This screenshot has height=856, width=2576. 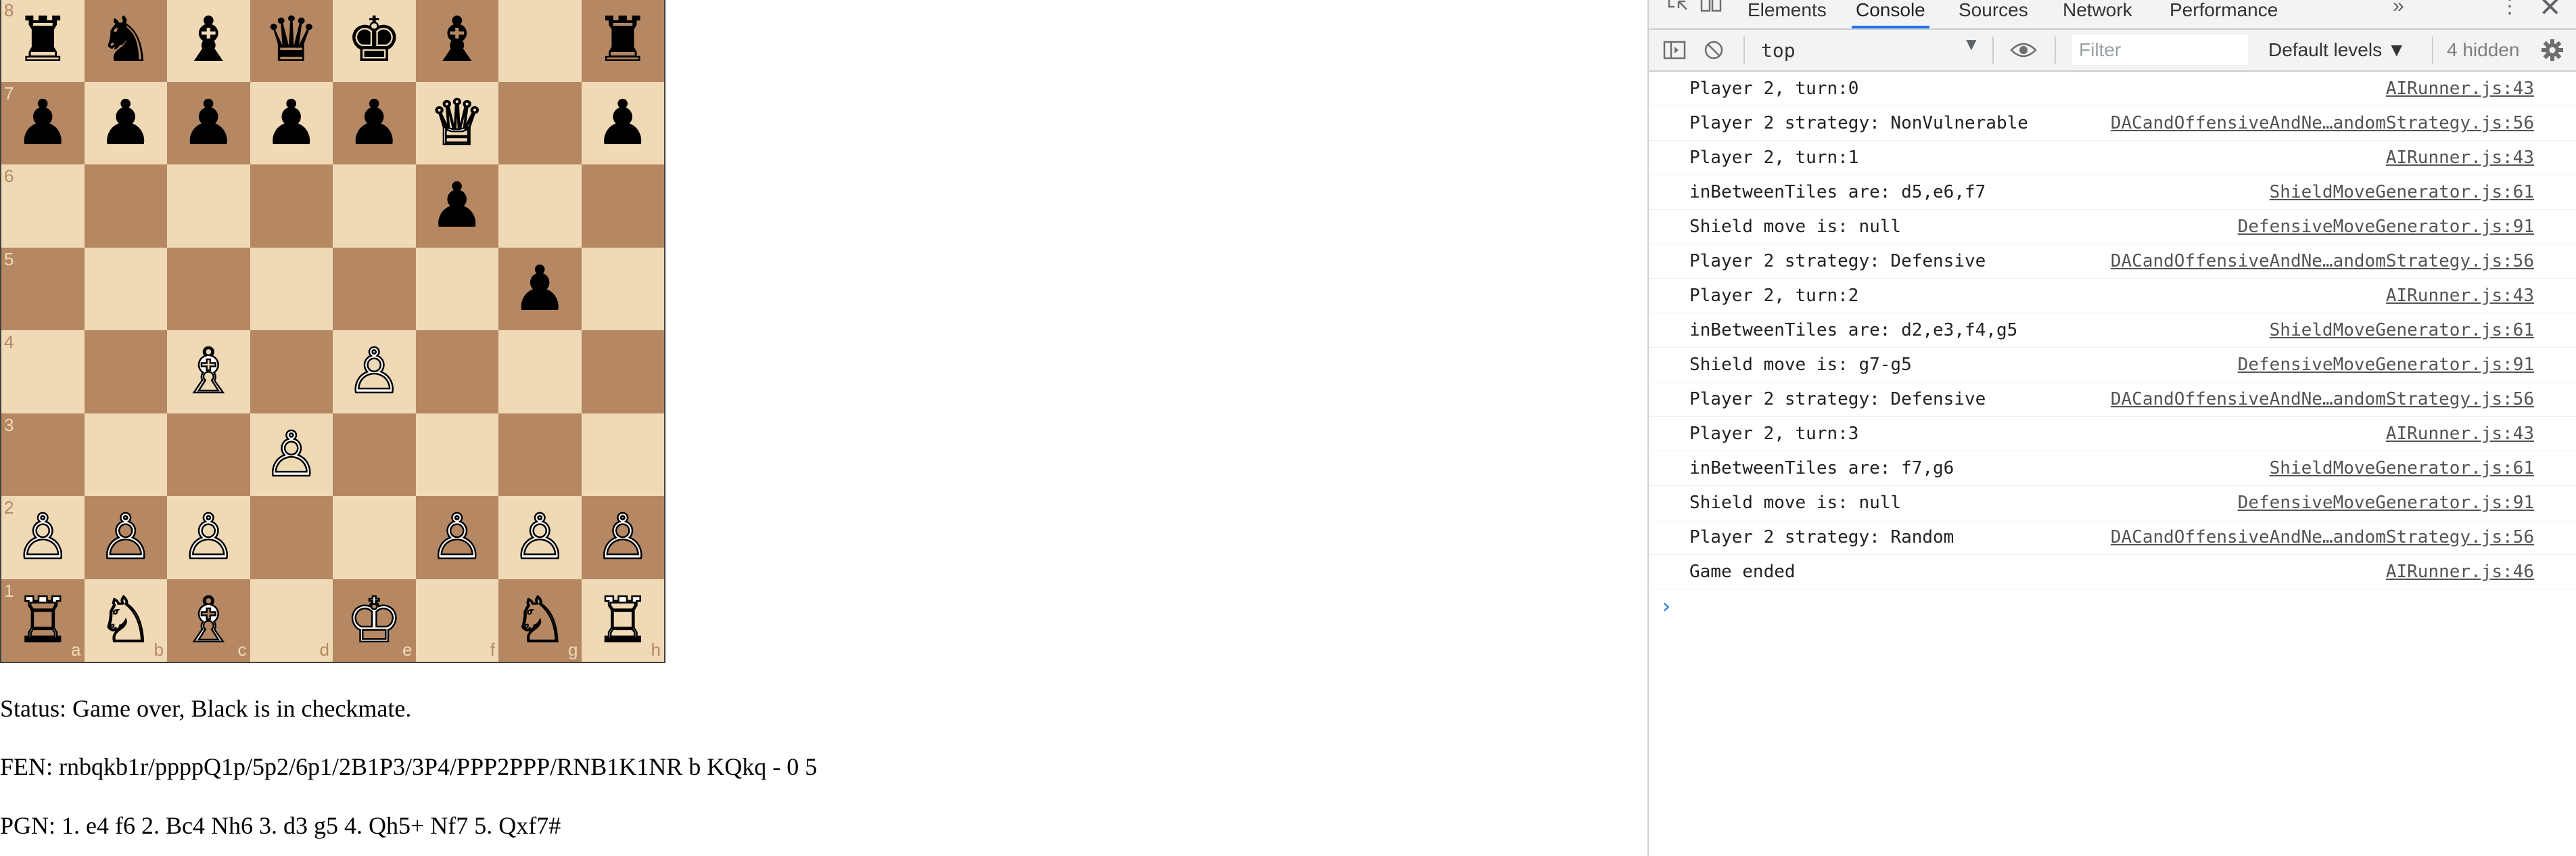 What do you see at coordinates (43, 371) in the screenshot?
I see `square-a4: 4` at bounding box center [43, 371].